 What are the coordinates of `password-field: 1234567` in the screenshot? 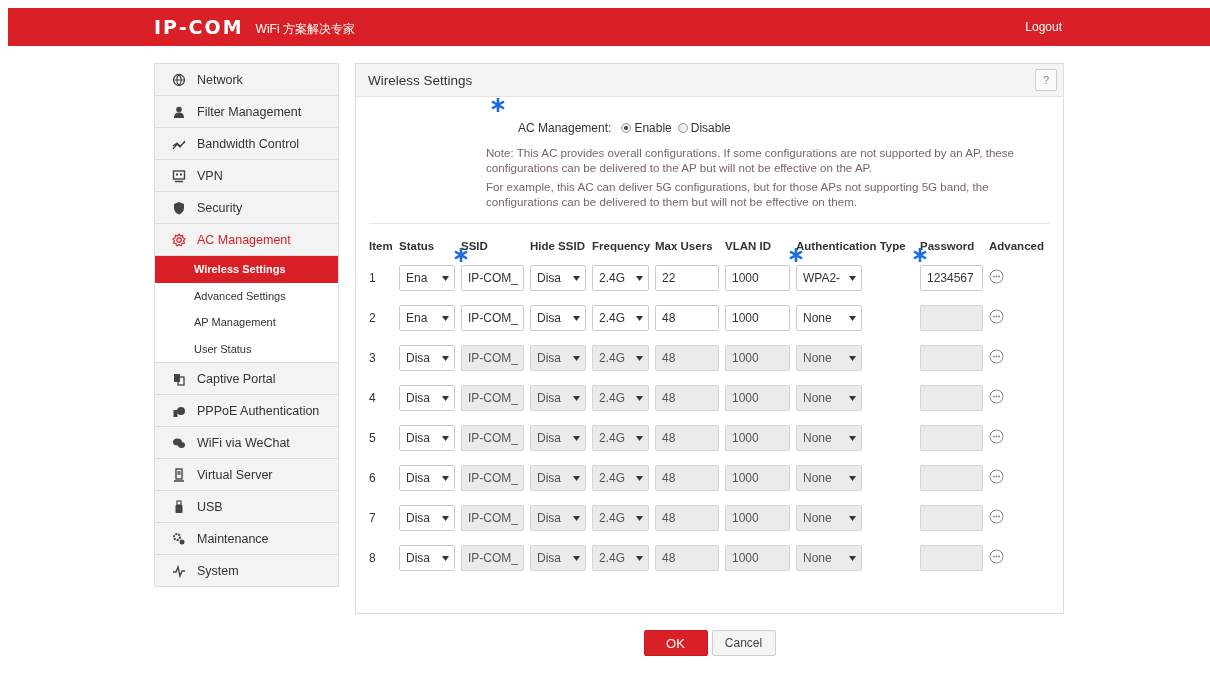 It's located at (951, 278).